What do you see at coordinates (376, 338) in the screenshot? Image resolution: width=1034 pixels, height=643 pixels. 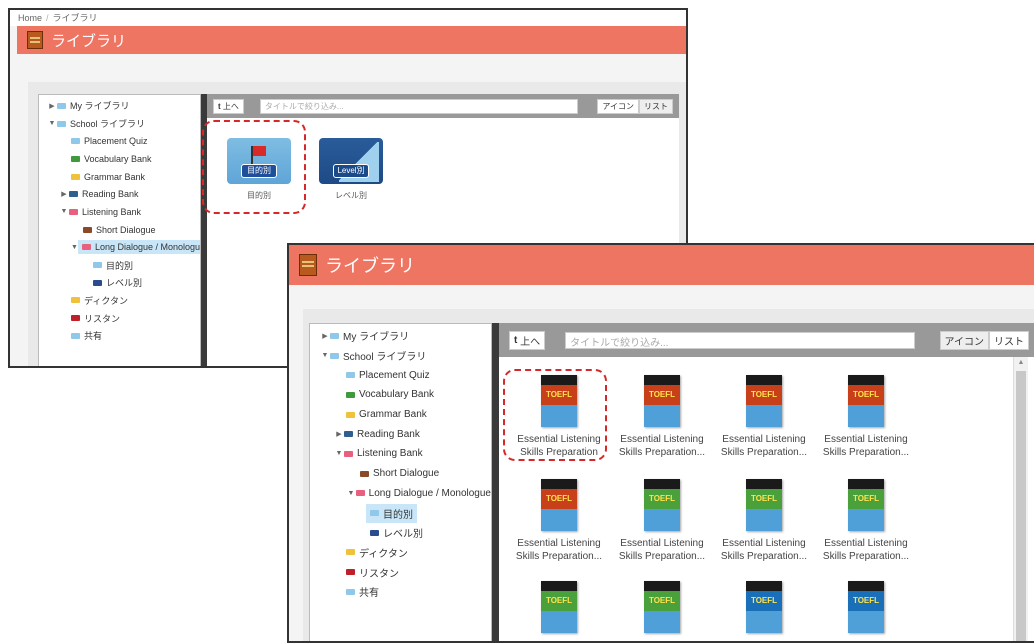 I see `tree-label: My ライブラリ` at bounding box center [376, 338].